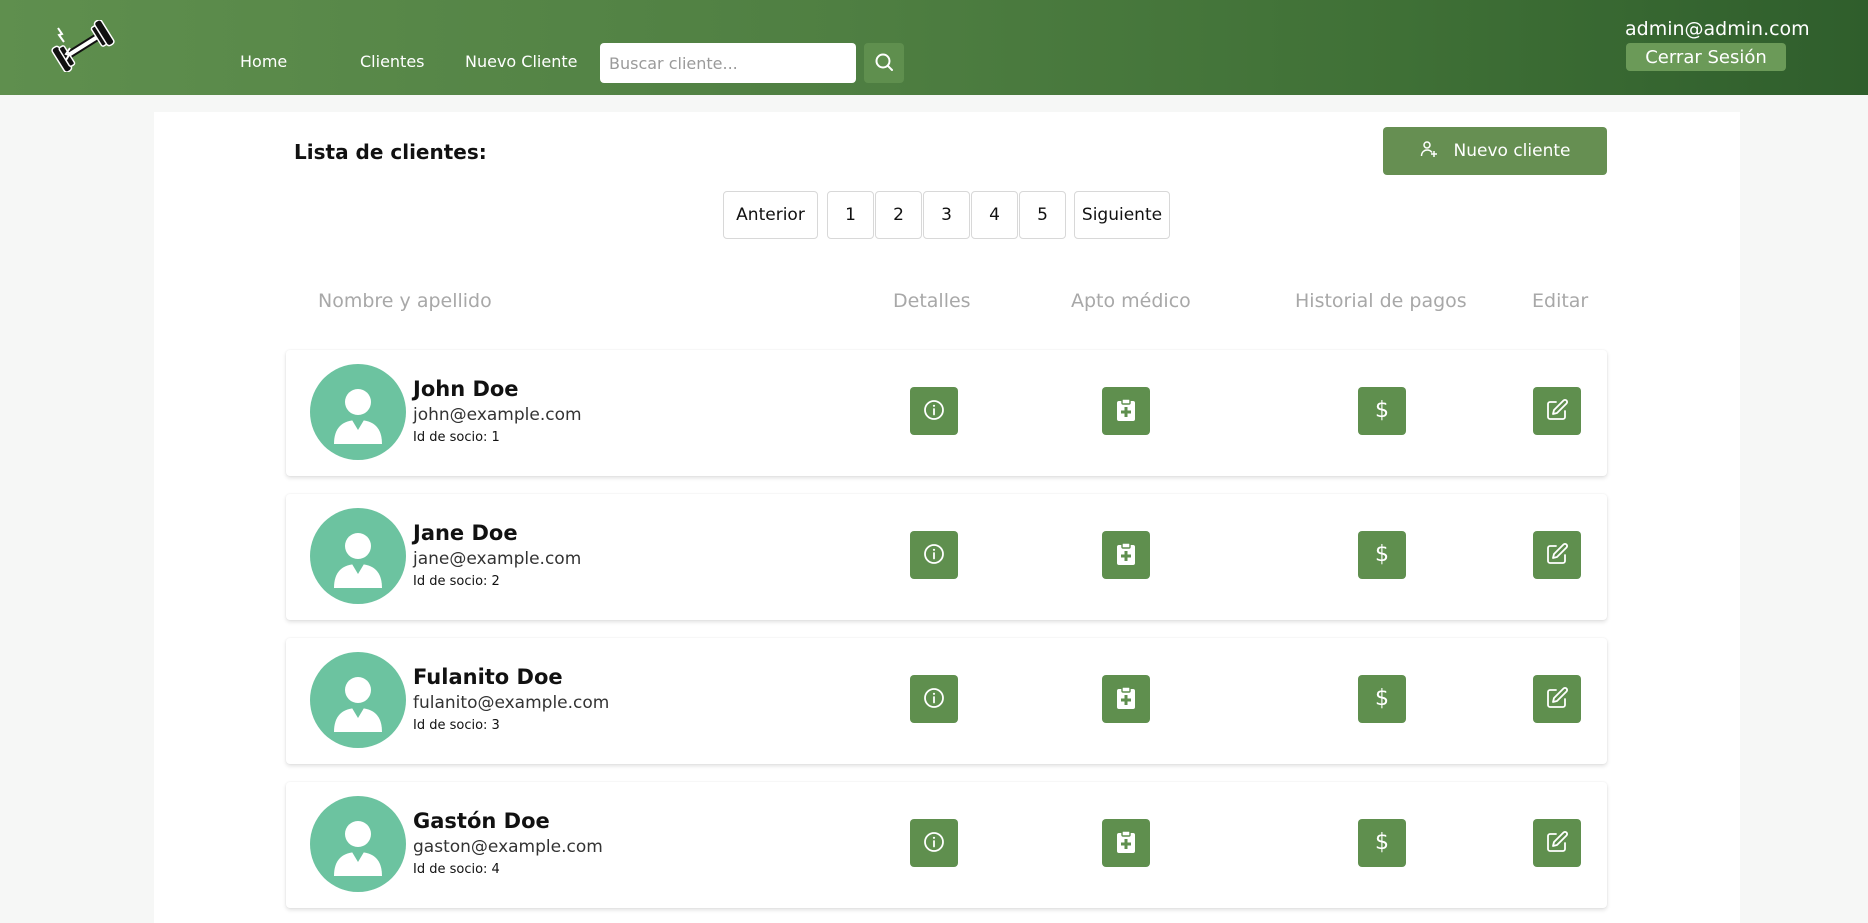 The width and height of the screenshot is (1868, 923). What do you see at coordinates (488, 677) in the screenshot?
I see `client-name: Fulanito Doe` at bounding box center [488, 677].